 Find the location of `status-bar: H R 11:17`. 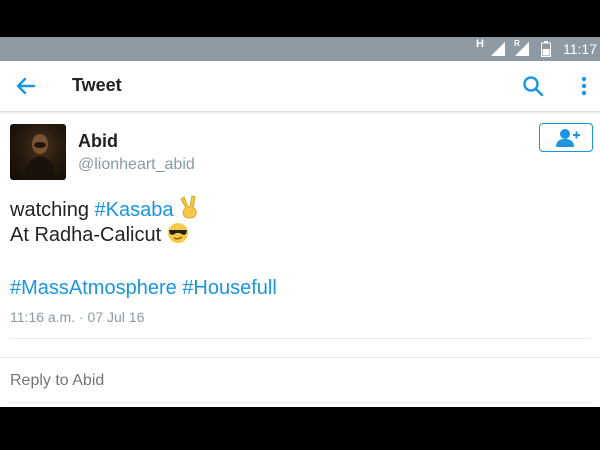

status-bar: H R 11:17 is located at coordinates (300, 49).